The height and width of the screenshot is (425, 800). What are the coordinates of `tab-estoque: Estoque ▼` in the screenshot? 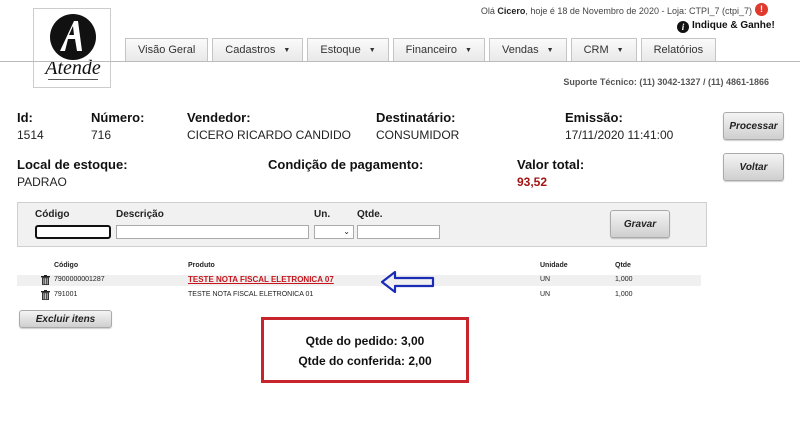 It's located at (348, 50).